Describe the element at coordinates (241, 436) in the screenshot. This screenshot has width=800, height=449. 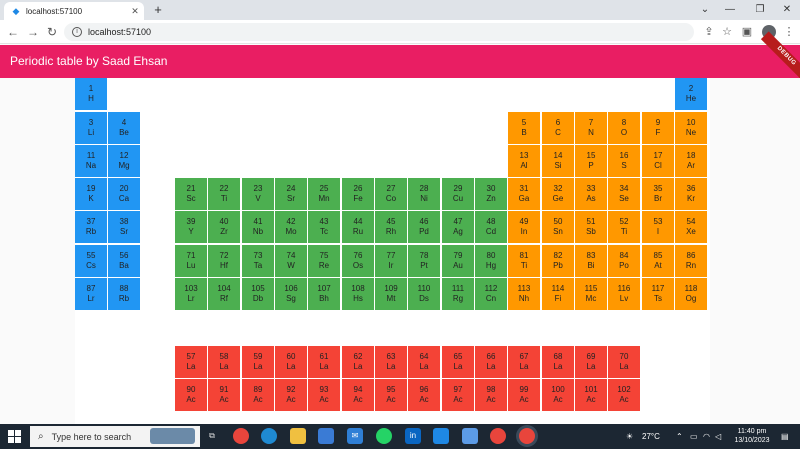
I see `chrome-icon` at that location.